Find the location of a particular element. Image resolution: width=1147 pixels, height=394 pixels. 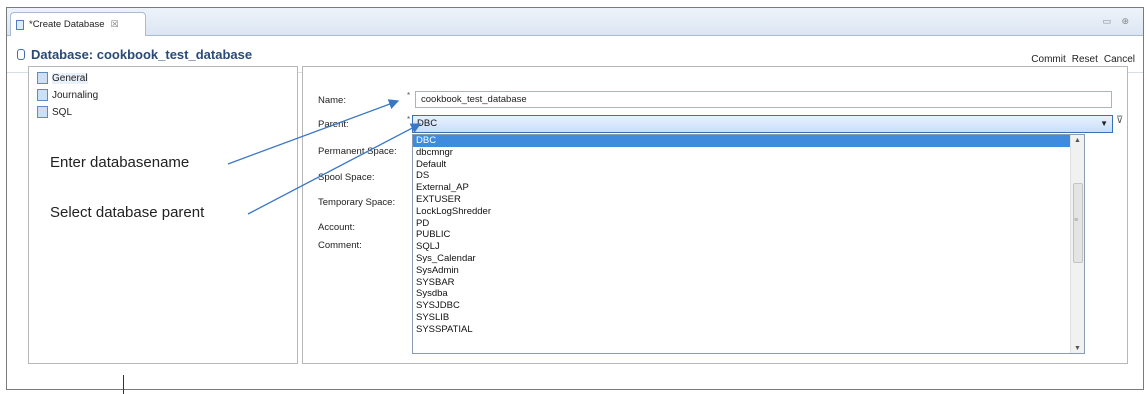

permanent-space-label: Permanent Space: is located at coordinates (357, 151).